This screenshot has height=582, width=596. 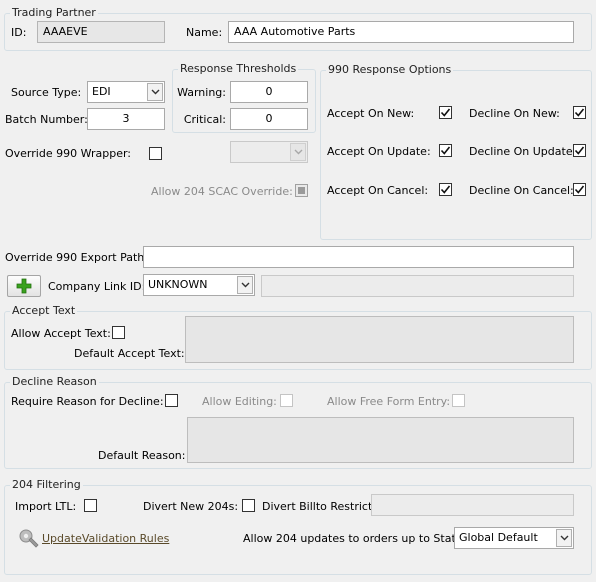 I want to click on accept-on-new-label: Accept On New:, so click(x=371, y=113).